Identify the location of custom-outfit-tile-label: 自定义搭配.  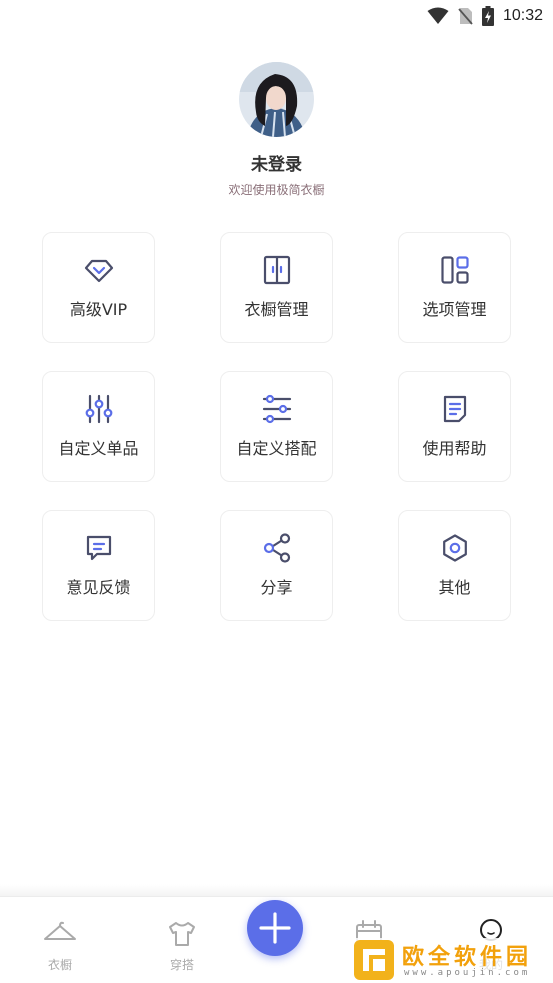
(276, 448).